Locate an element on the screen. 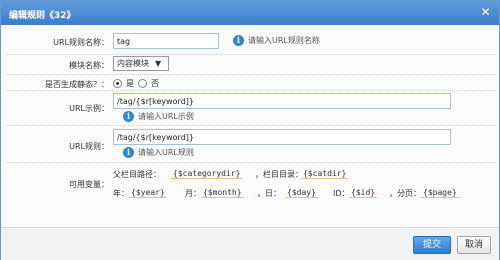  page-var: {$page} is located at coordinates (440, 193).